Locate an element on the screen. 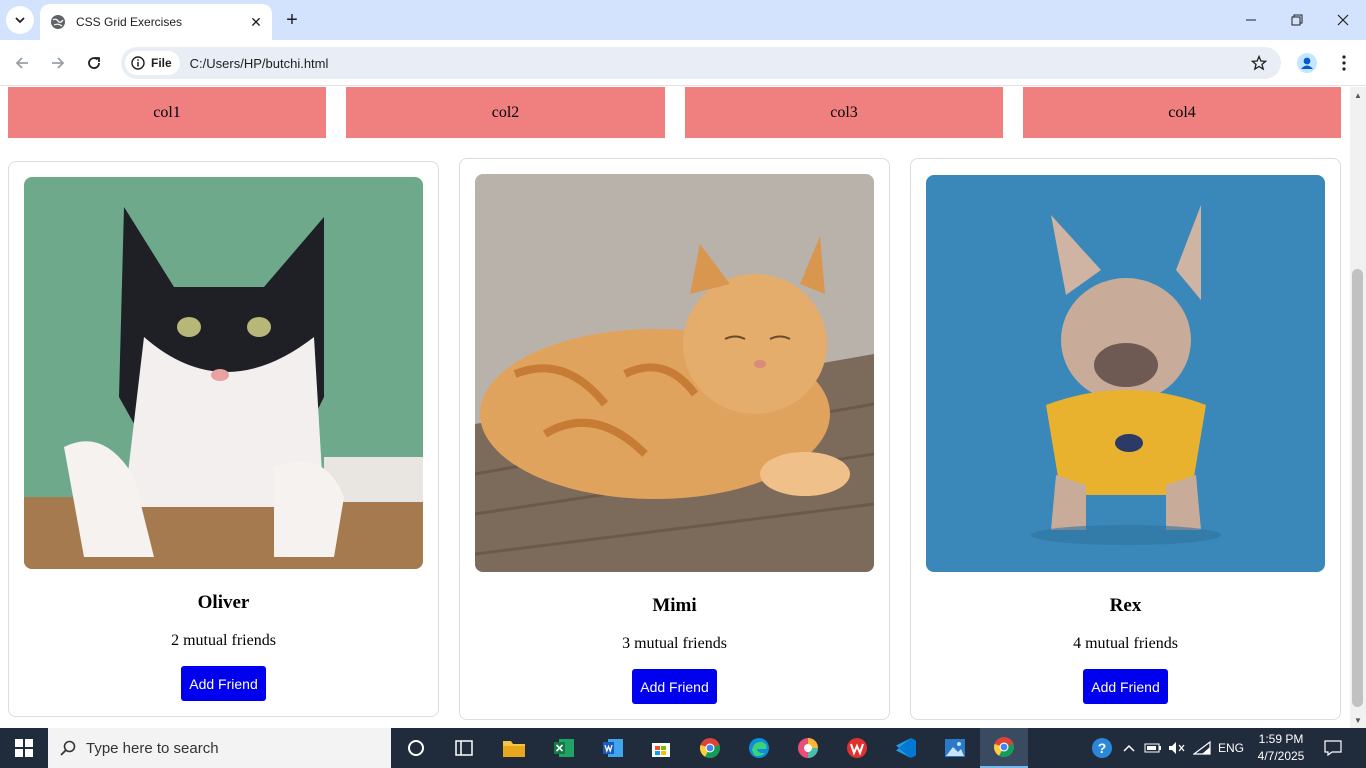 This screenshot has height=768, width=1366. vscode-icon is located at coordinates (906, 748).